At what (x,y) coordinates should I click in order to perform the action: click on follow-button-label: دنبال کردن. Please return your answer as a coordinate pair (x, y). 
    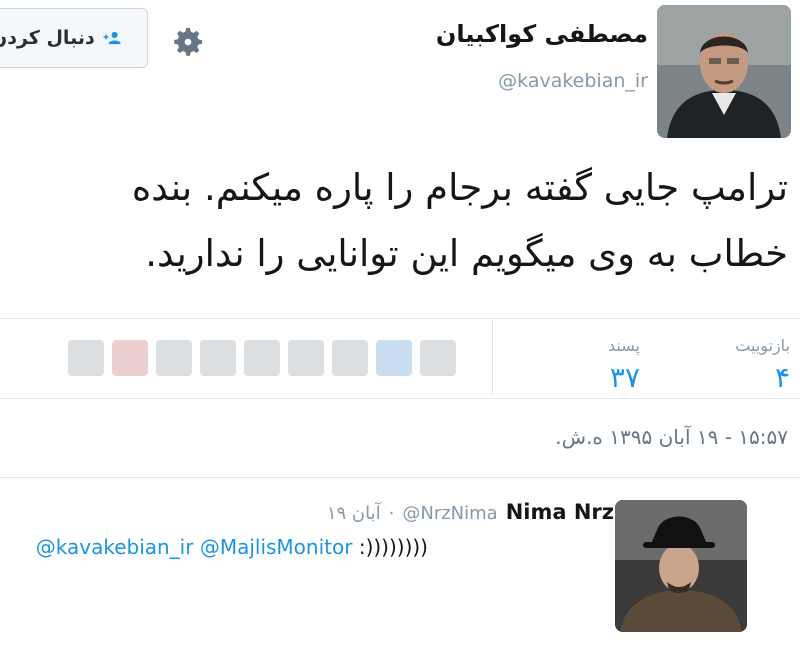
    Looking at the image, I should click on (47, 38).